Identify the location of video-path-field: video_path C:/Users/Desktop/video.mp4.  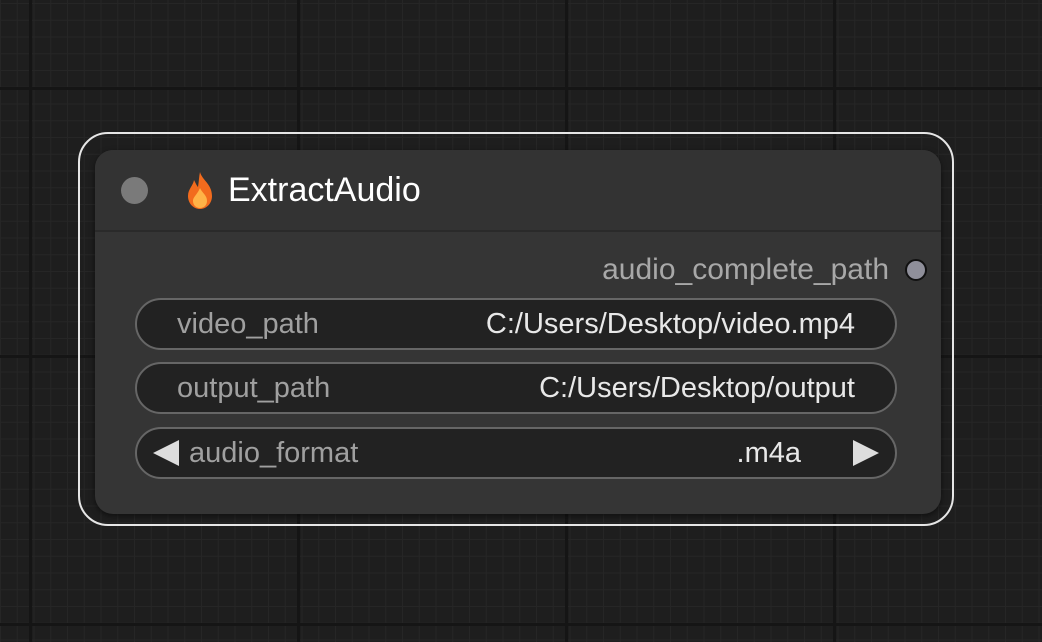
(516, 324).